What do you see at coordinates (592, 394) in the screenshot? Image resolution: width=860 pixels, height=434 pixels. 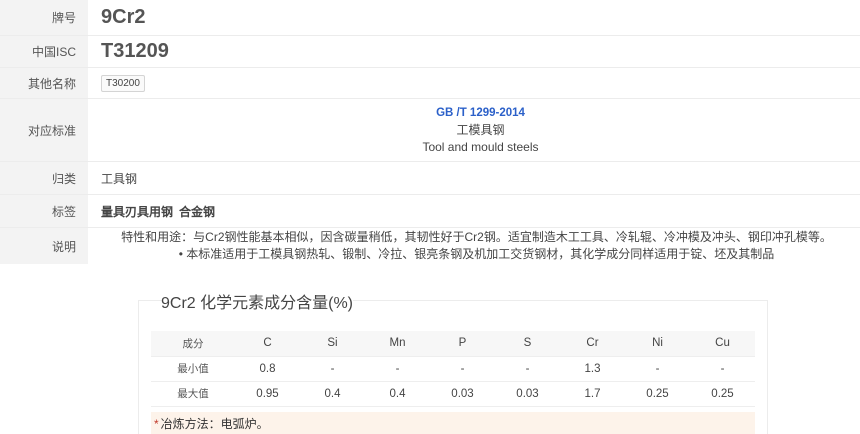 I see `max-value: 1.7` at bounding box center [592, 394].